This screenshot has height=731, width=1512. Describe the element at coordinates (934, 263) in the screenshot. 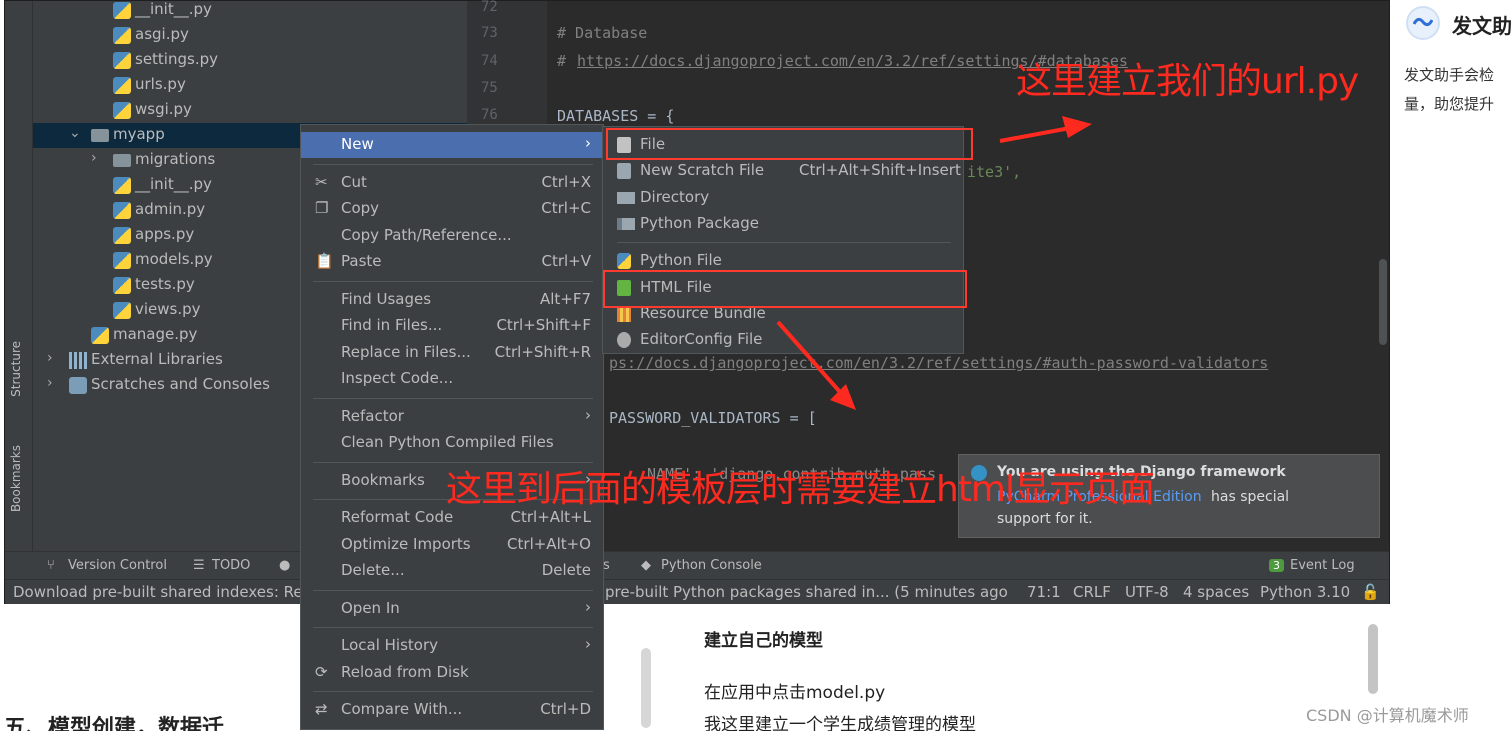

I see `annotation-arrows` at that location.